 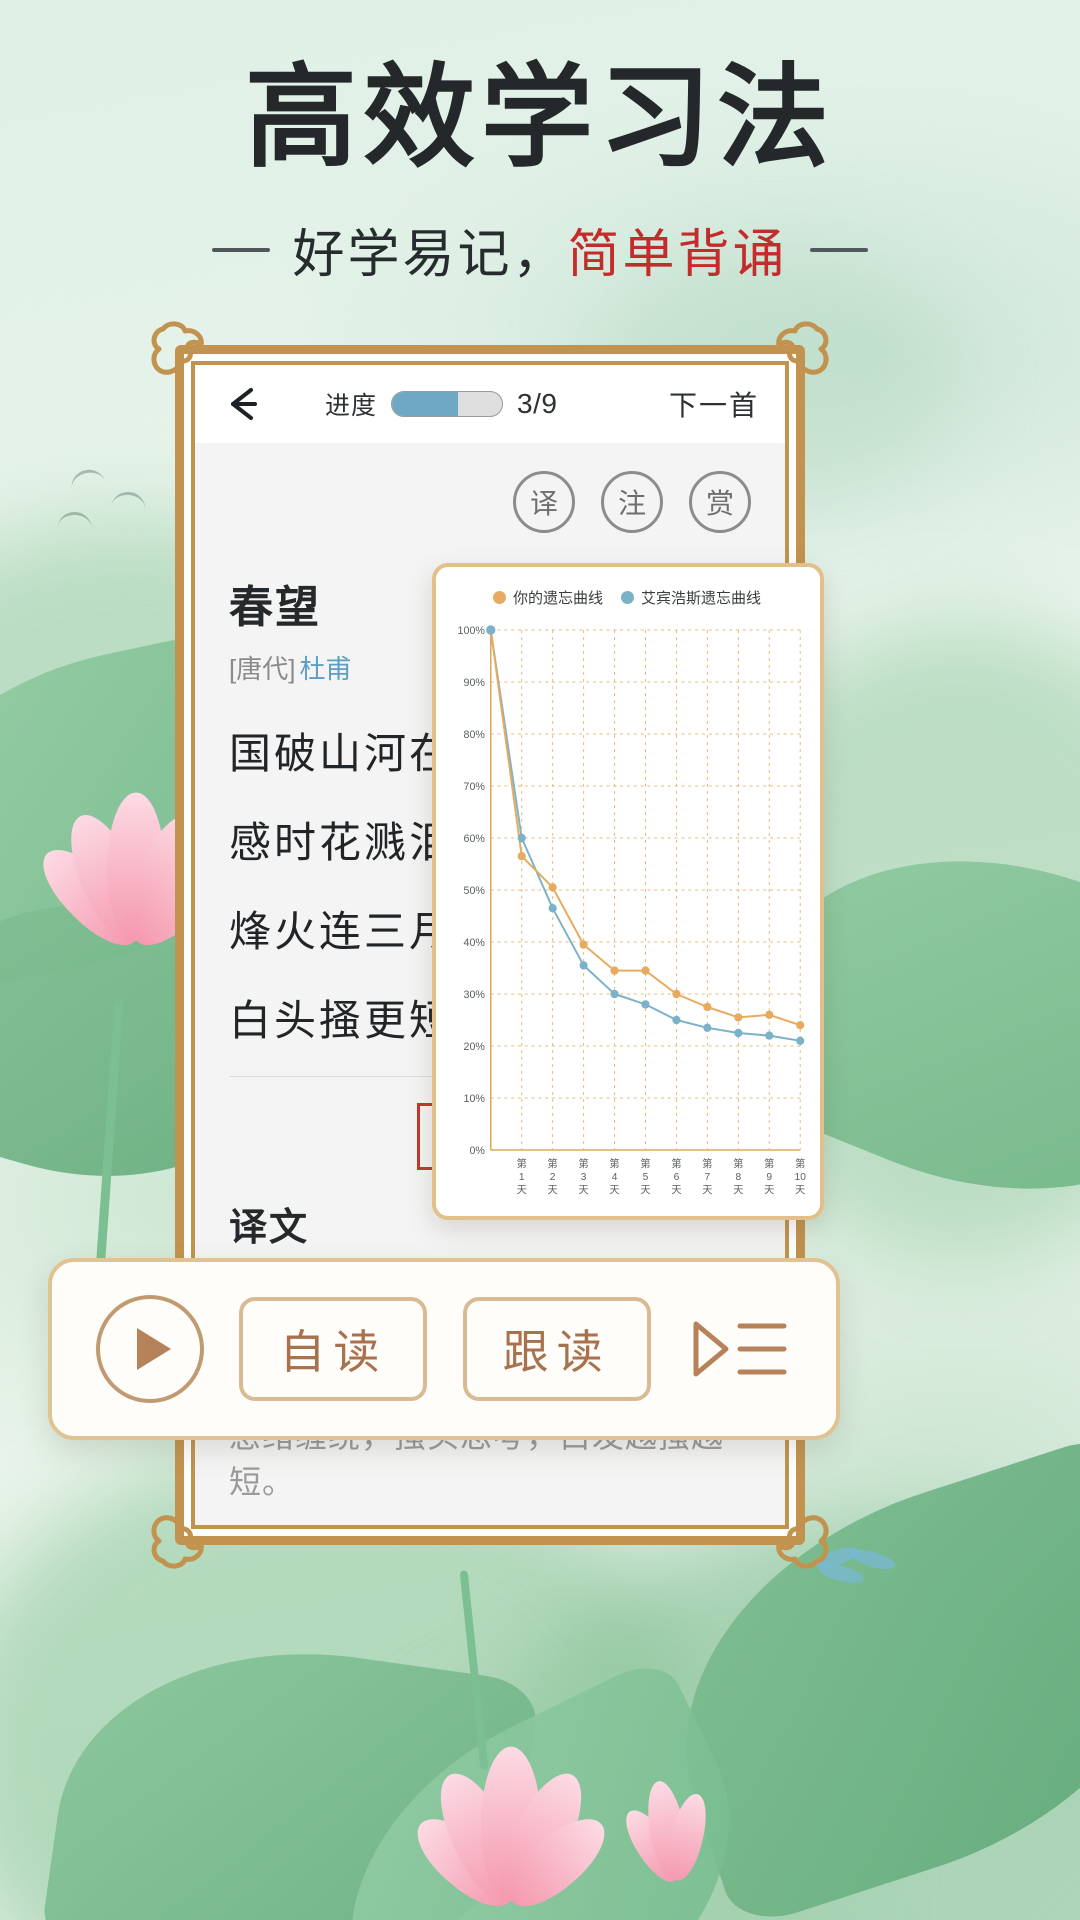 What do you see at coordinates (544, 502) in the screenshot?
I see `translation-circle-button: 译` at bounding box center [544, 502].